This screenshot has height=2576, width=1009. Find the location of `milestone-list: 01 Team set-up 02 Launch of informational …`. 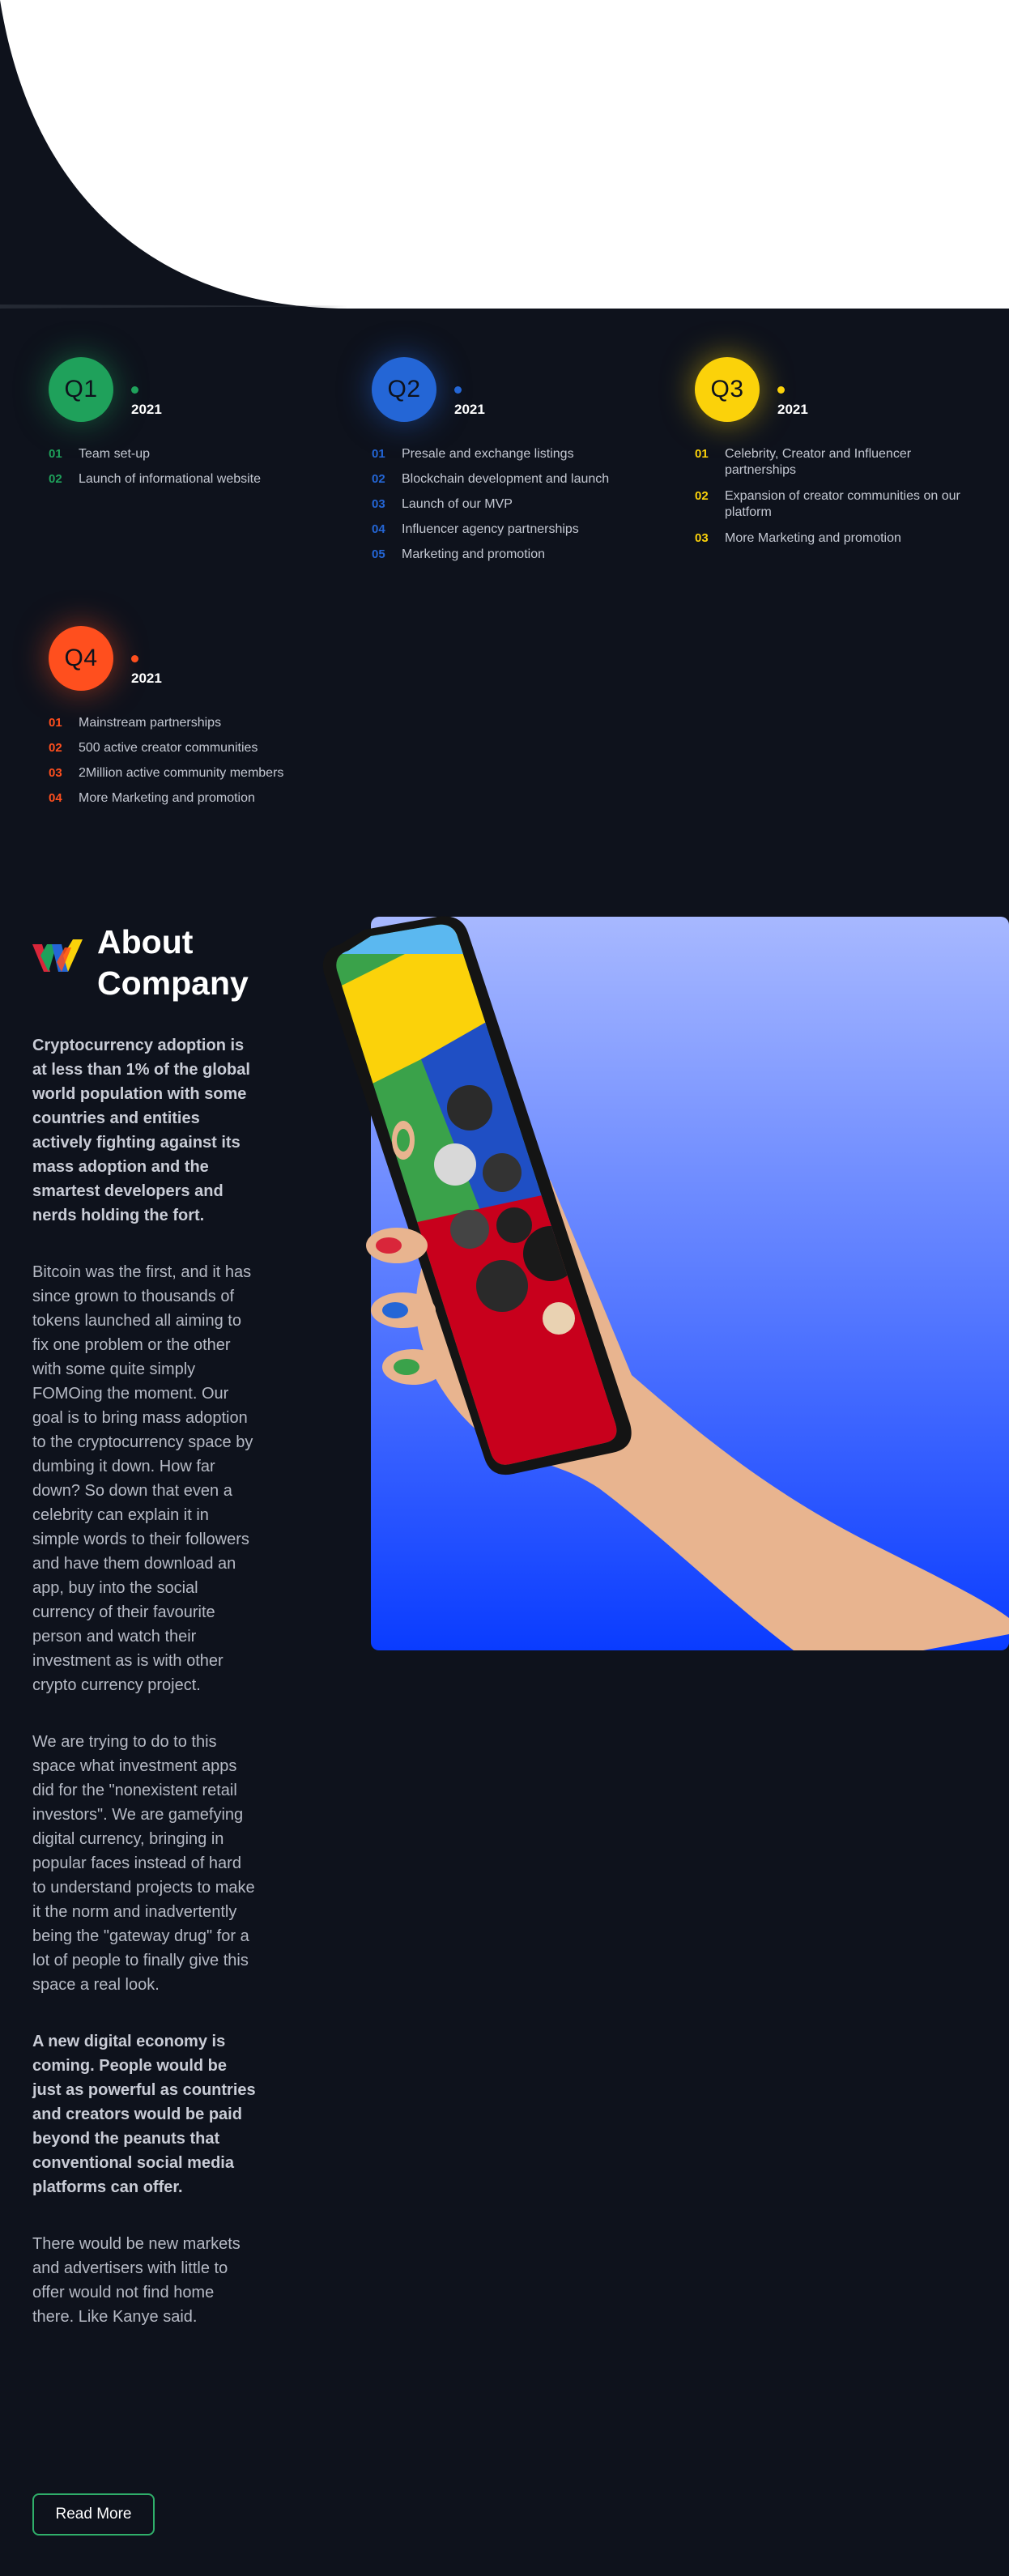

milestone-list: 01 Team set-up 02 Launch of informational … is located at coordinates (186, 467).